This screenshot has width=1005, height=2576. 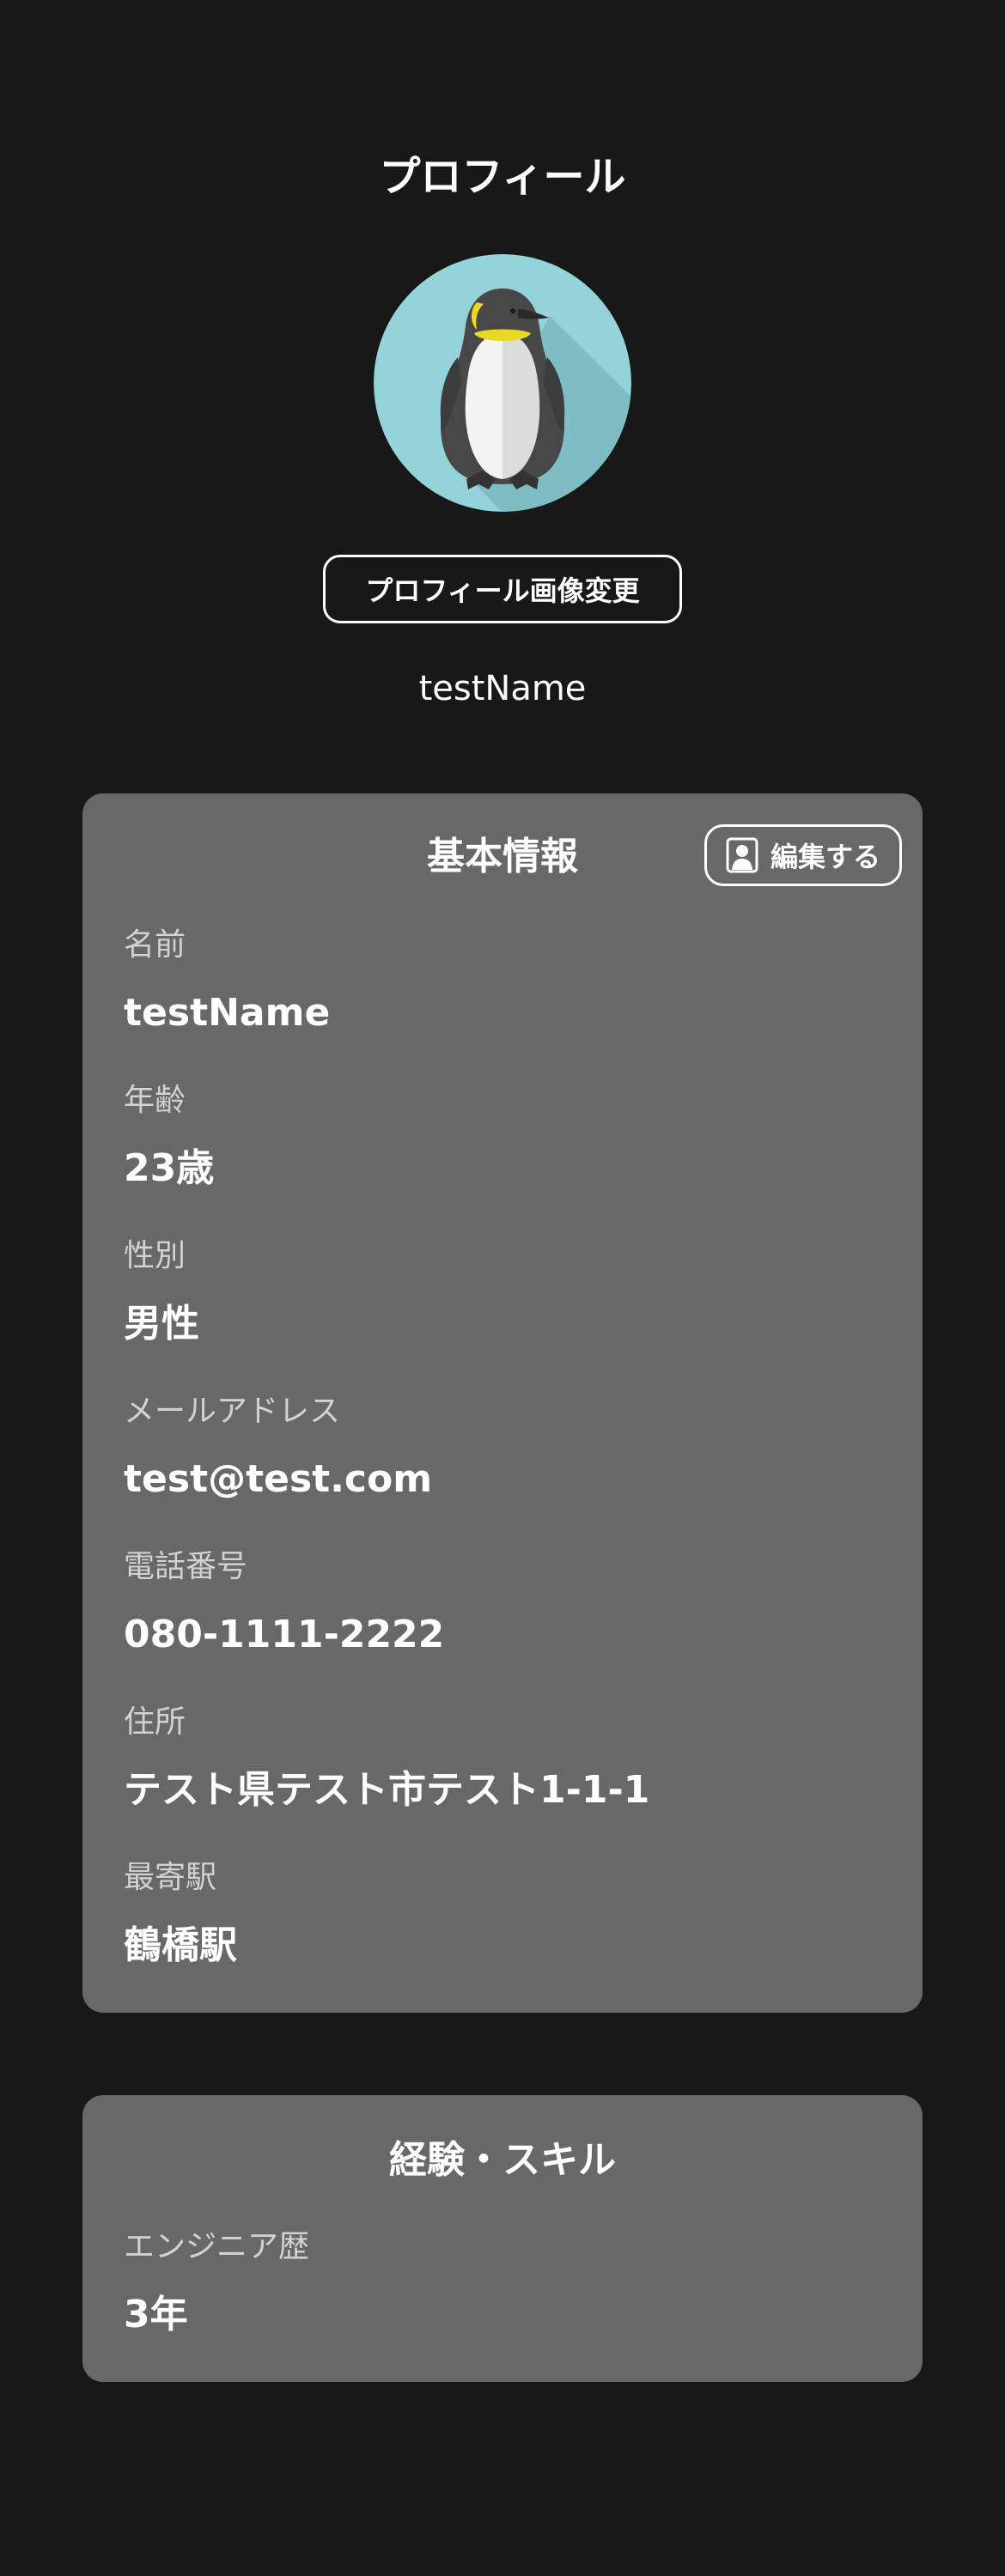 What do you see at coordinates (155, 945) in the screenshot?
I see `field-label: 名前` at bounding box center [155, 945].